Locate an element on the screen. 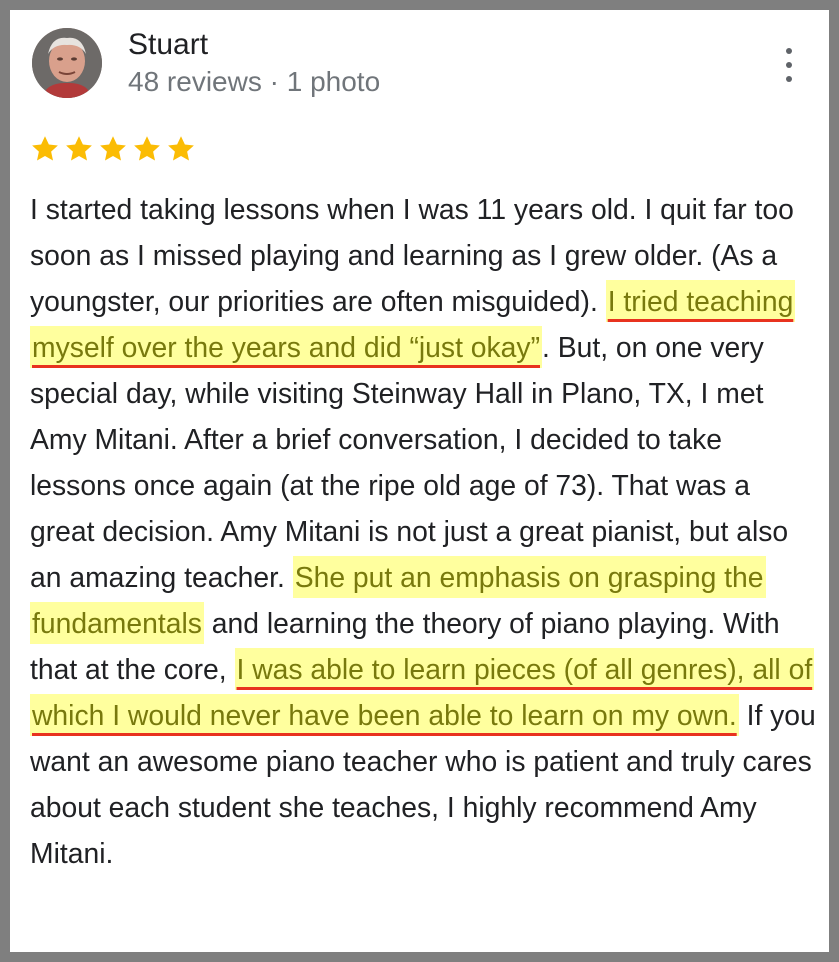 The image size is (839, 962). more-vert-icon is located at coordinates (789, 65).